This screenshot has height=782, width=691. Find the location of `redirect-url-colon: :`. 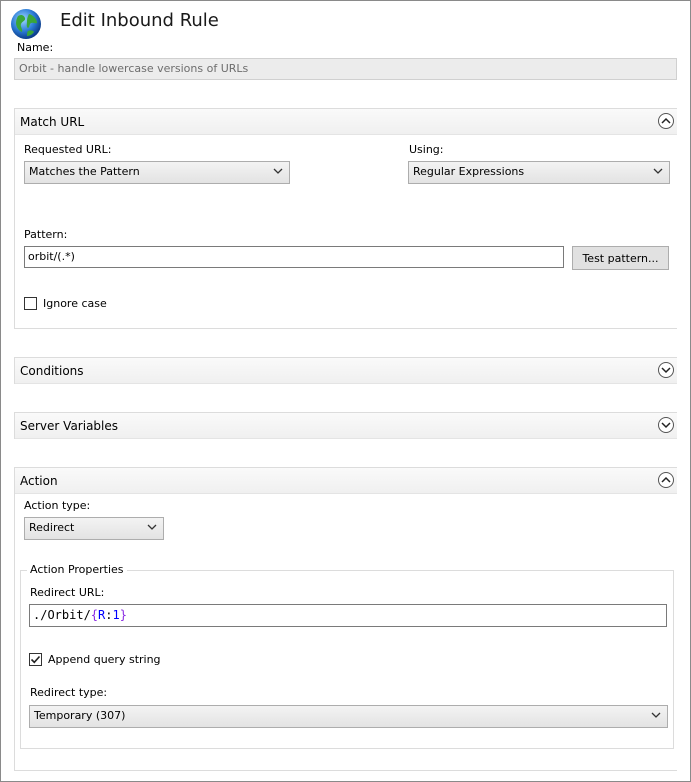

redirect-url-colon: : is located at coordinates (109, 615).